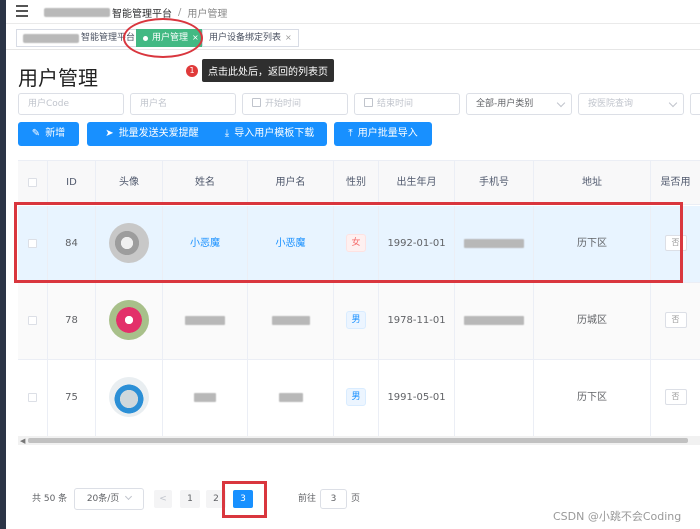  What do you see at coordinates (207, 14) in the screenshot?
I see `breadcrumb-current: 用户管理` at bounding box center [207, 14].